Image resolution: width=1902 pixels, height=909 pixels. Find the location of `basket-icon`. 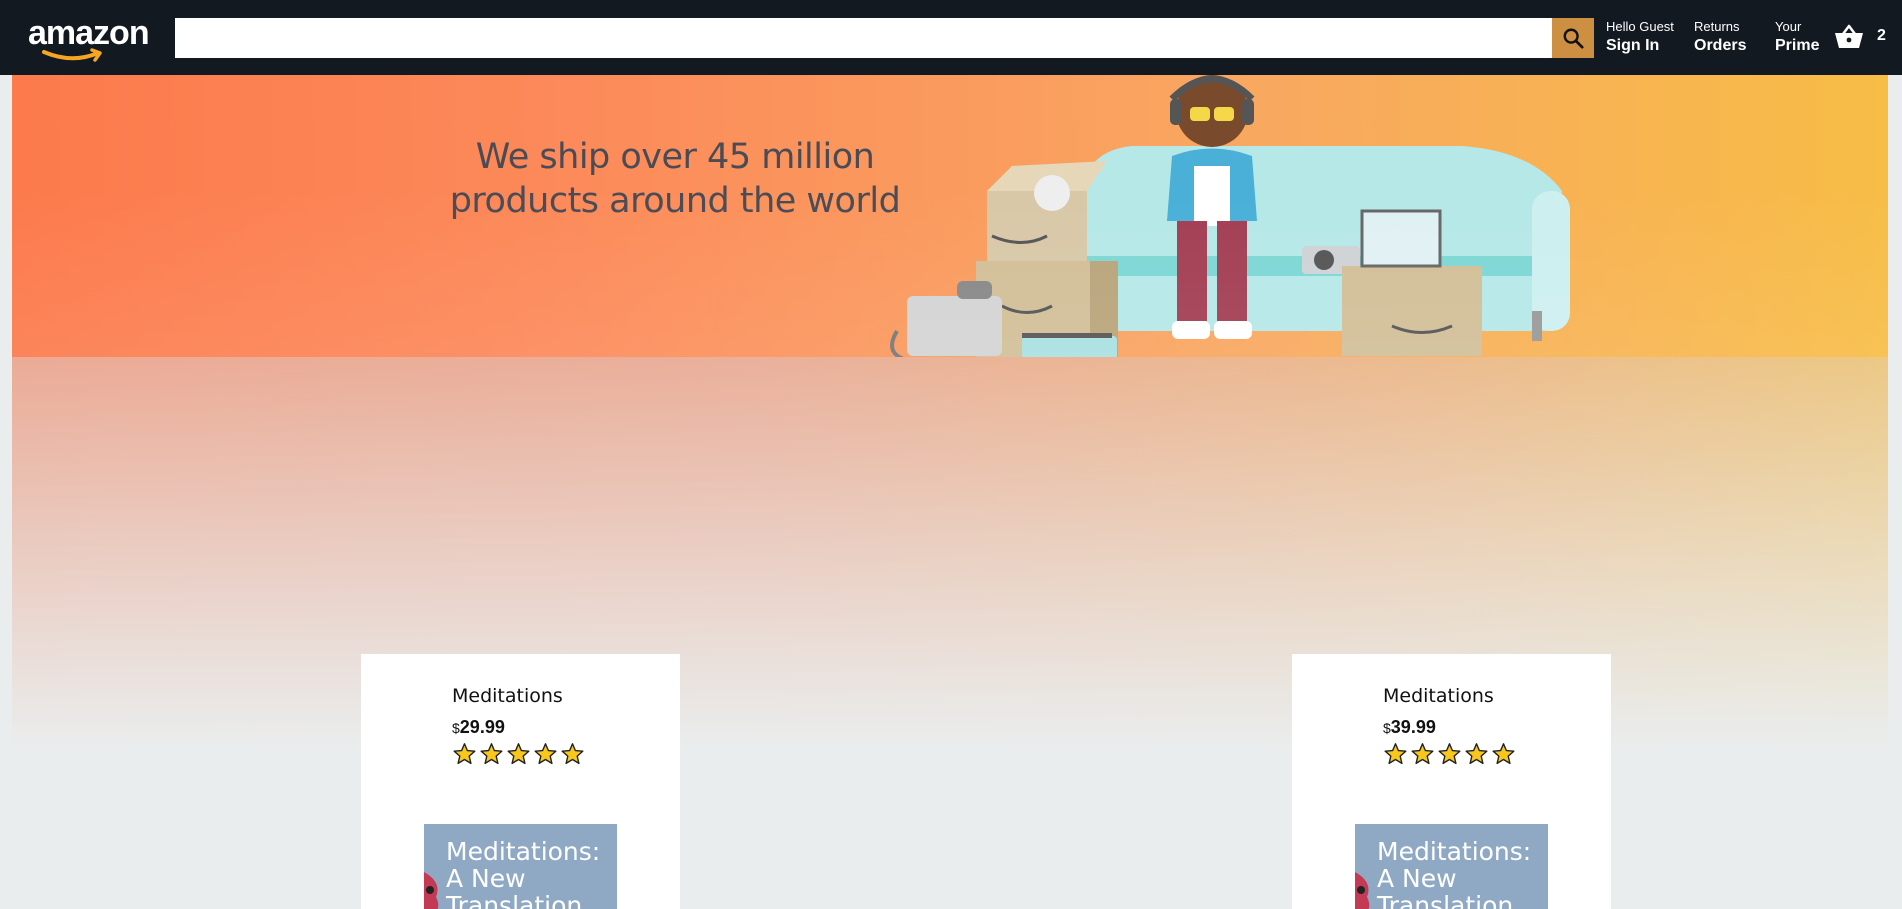

basket-icon is located at coordinates (1849, 36).